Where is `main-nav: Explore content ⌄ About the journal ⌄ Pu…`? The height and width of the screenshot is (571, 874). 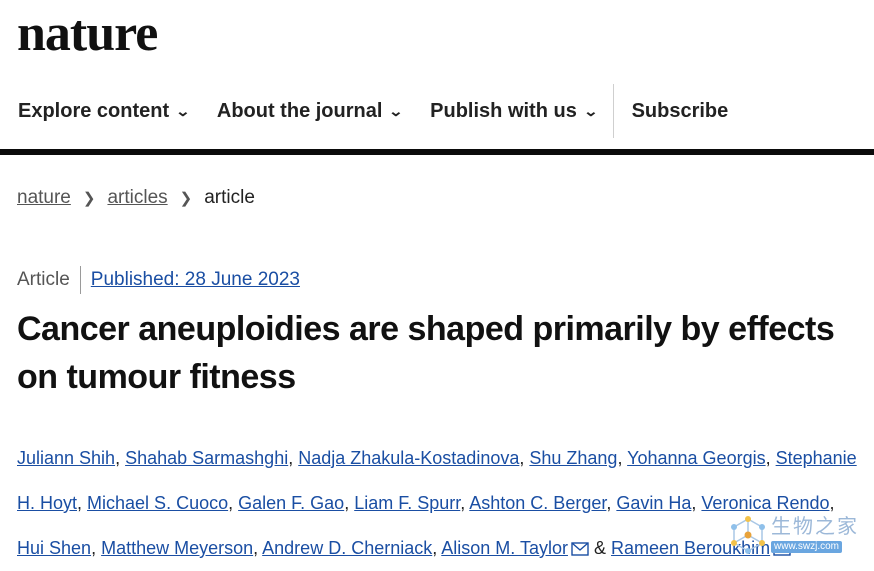
main-nav: Explore content ⌄ About the journal ⌄ Pu… is located at coordinates (437, 111).